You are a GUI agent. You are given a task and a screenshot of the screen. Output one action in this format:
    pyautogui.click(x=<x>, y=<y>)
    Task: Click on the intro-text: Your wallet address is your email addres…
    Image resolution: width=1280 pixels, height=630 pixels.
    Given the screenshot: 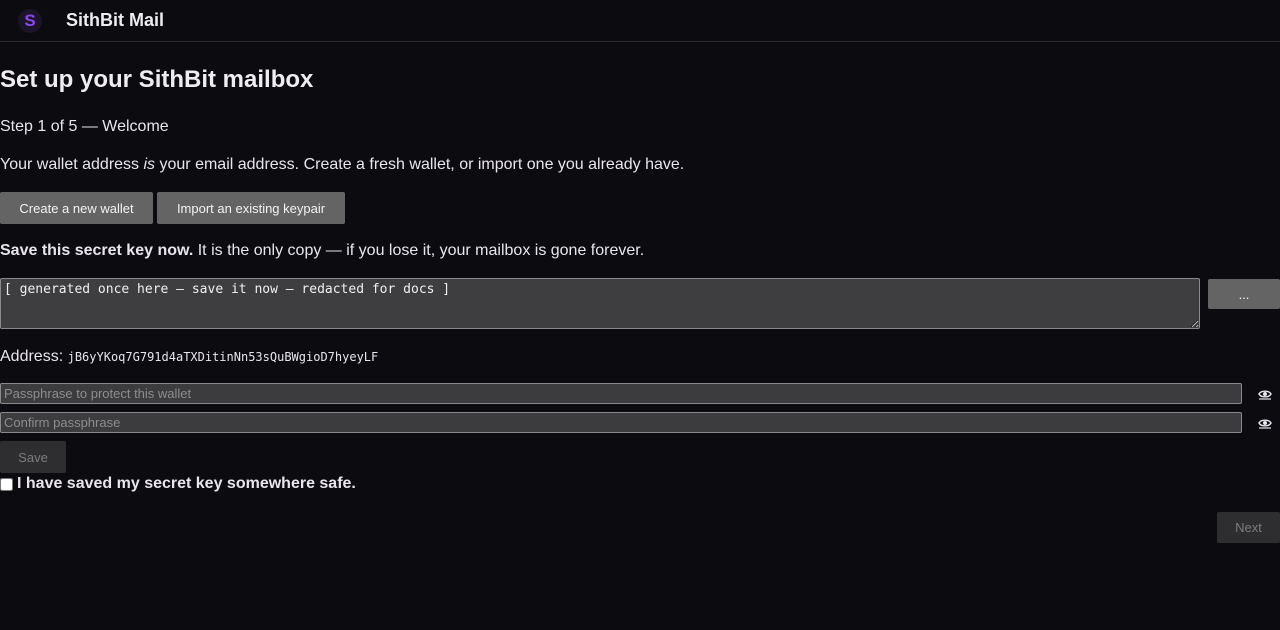 What is the action you would take?
    pyautogui.click(x=342, y=164)
    